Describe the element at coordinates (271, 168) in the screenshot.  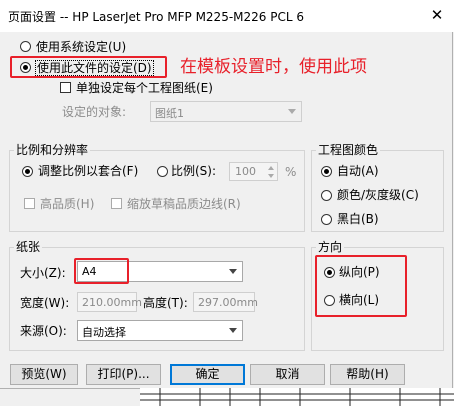
I see `spin-up-icon` at that location.